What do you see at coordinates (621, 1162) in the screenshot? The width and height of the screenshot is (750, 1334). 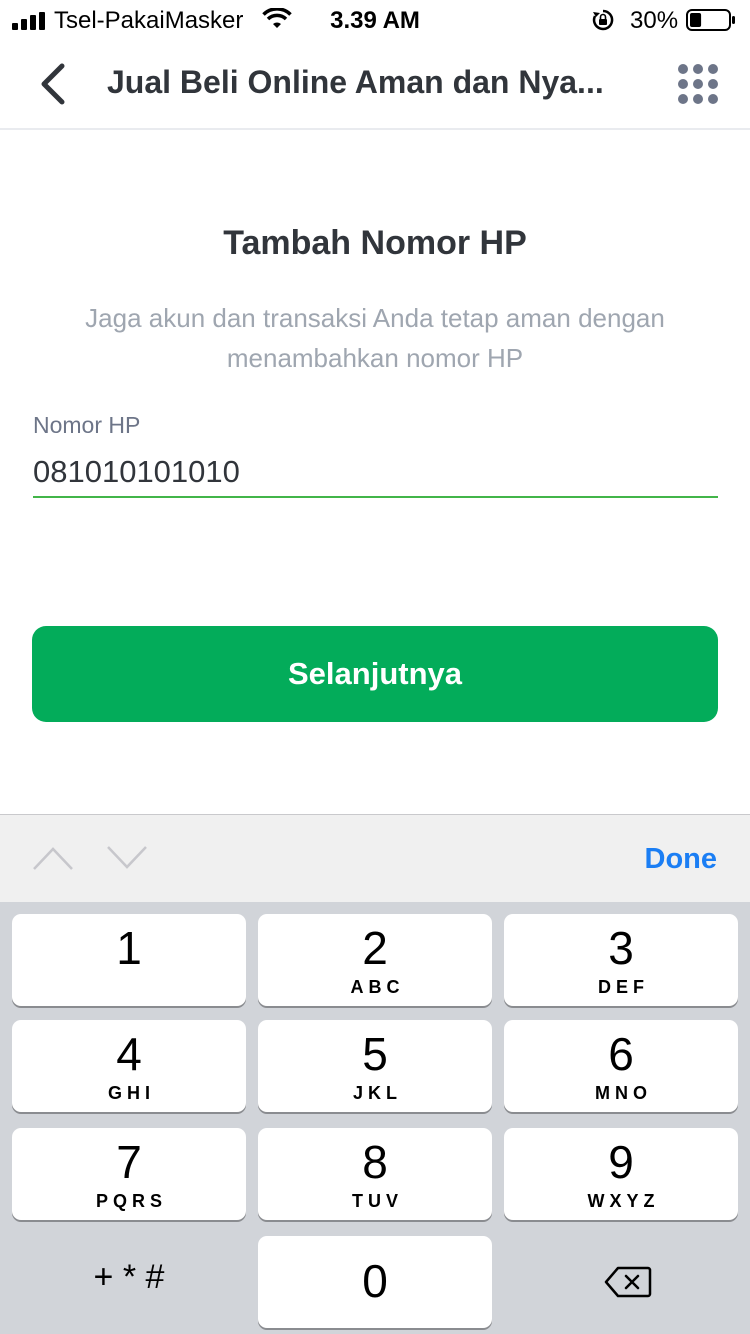 I see `key-digit: 9` at bounding box center [621, 1162].